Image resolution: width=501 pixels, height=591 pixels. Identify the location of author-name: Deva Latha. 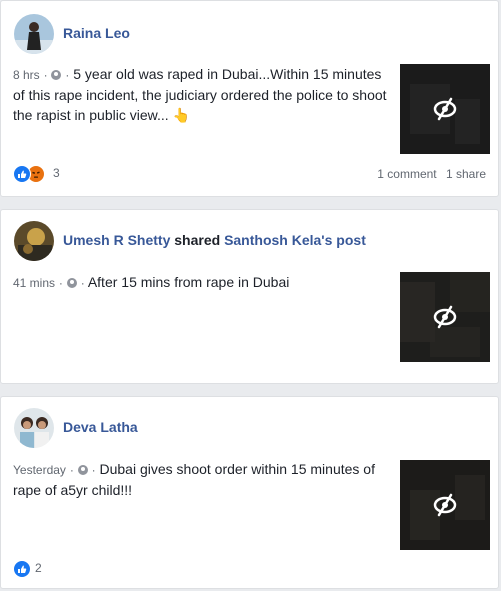
(100, 427).